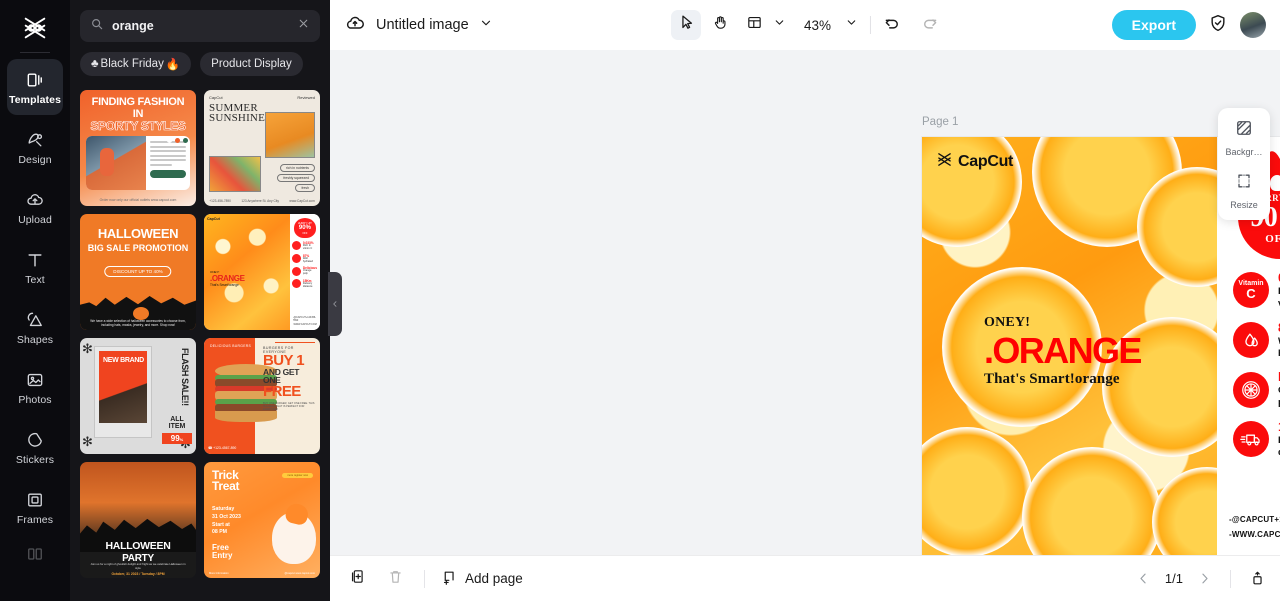 This screenshot has height=601, width=1280. I want to click on add-page-label: Add page, so click(494, 578).